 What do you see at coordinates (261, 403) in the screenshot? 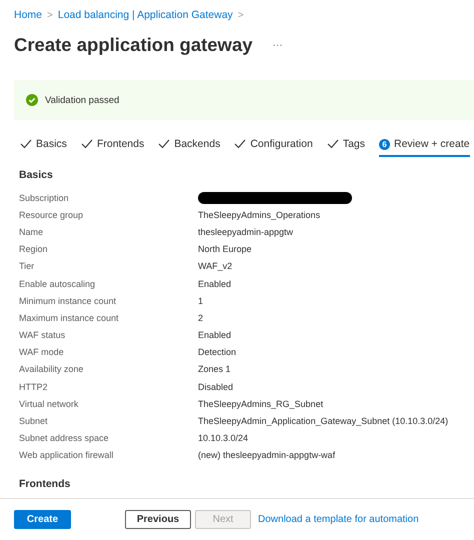
I see `field-value: TheSleepyAdmins_RG_Subnet` at bounding box center [261, 403].